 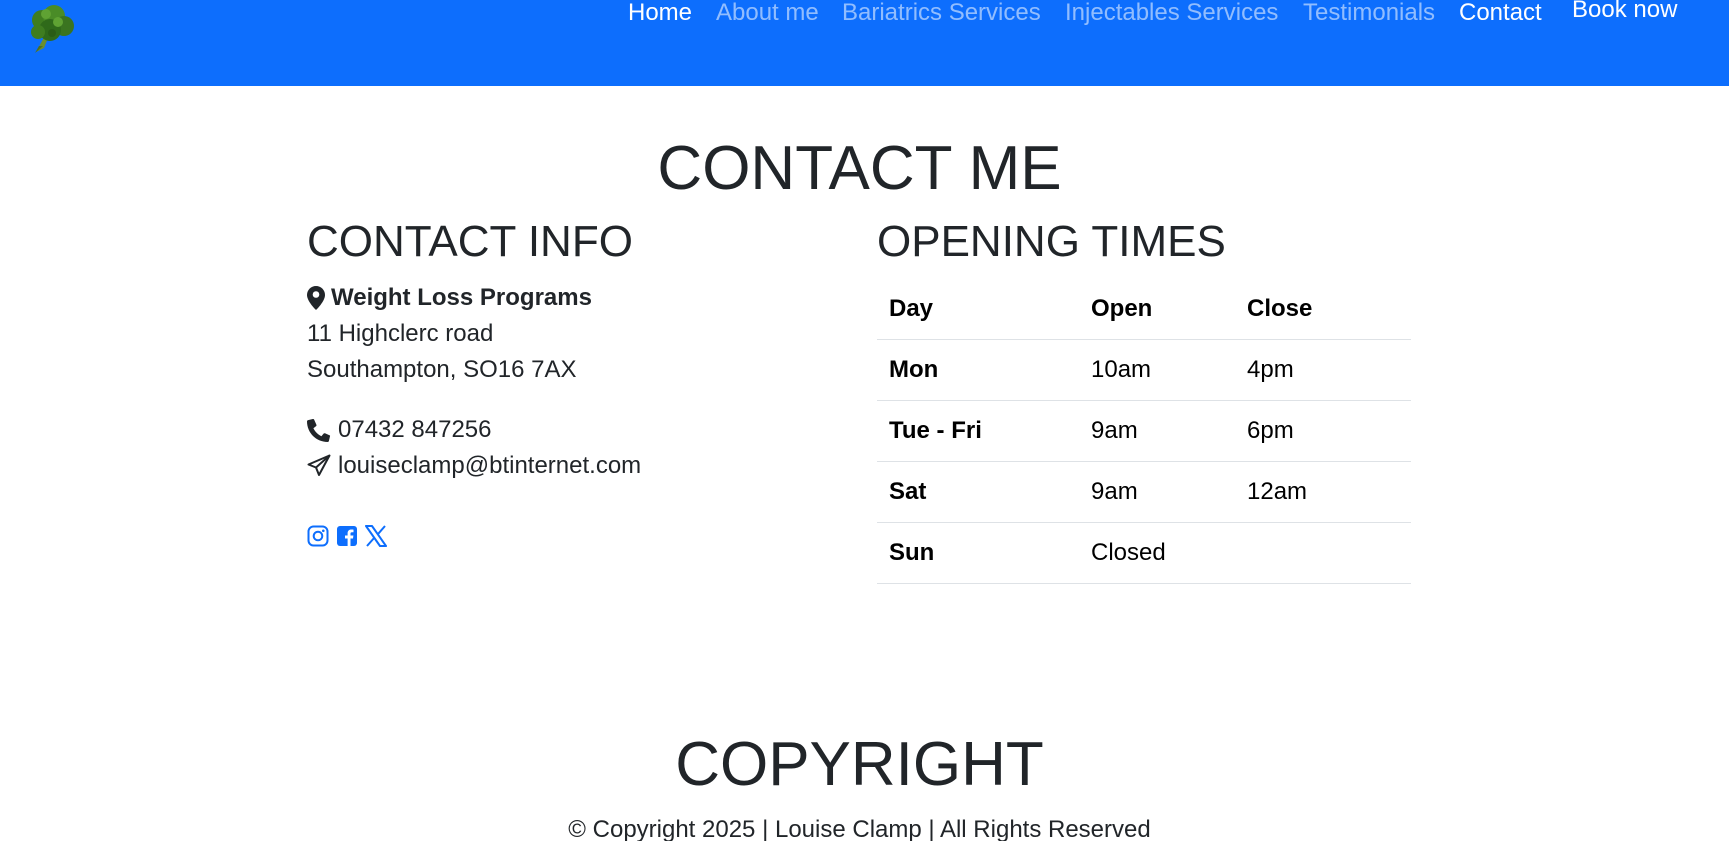 What do you see at coordinates (1122, 308) in the screenshot?
I see `column-header-open: Open` at bounding box center [1122, 308].